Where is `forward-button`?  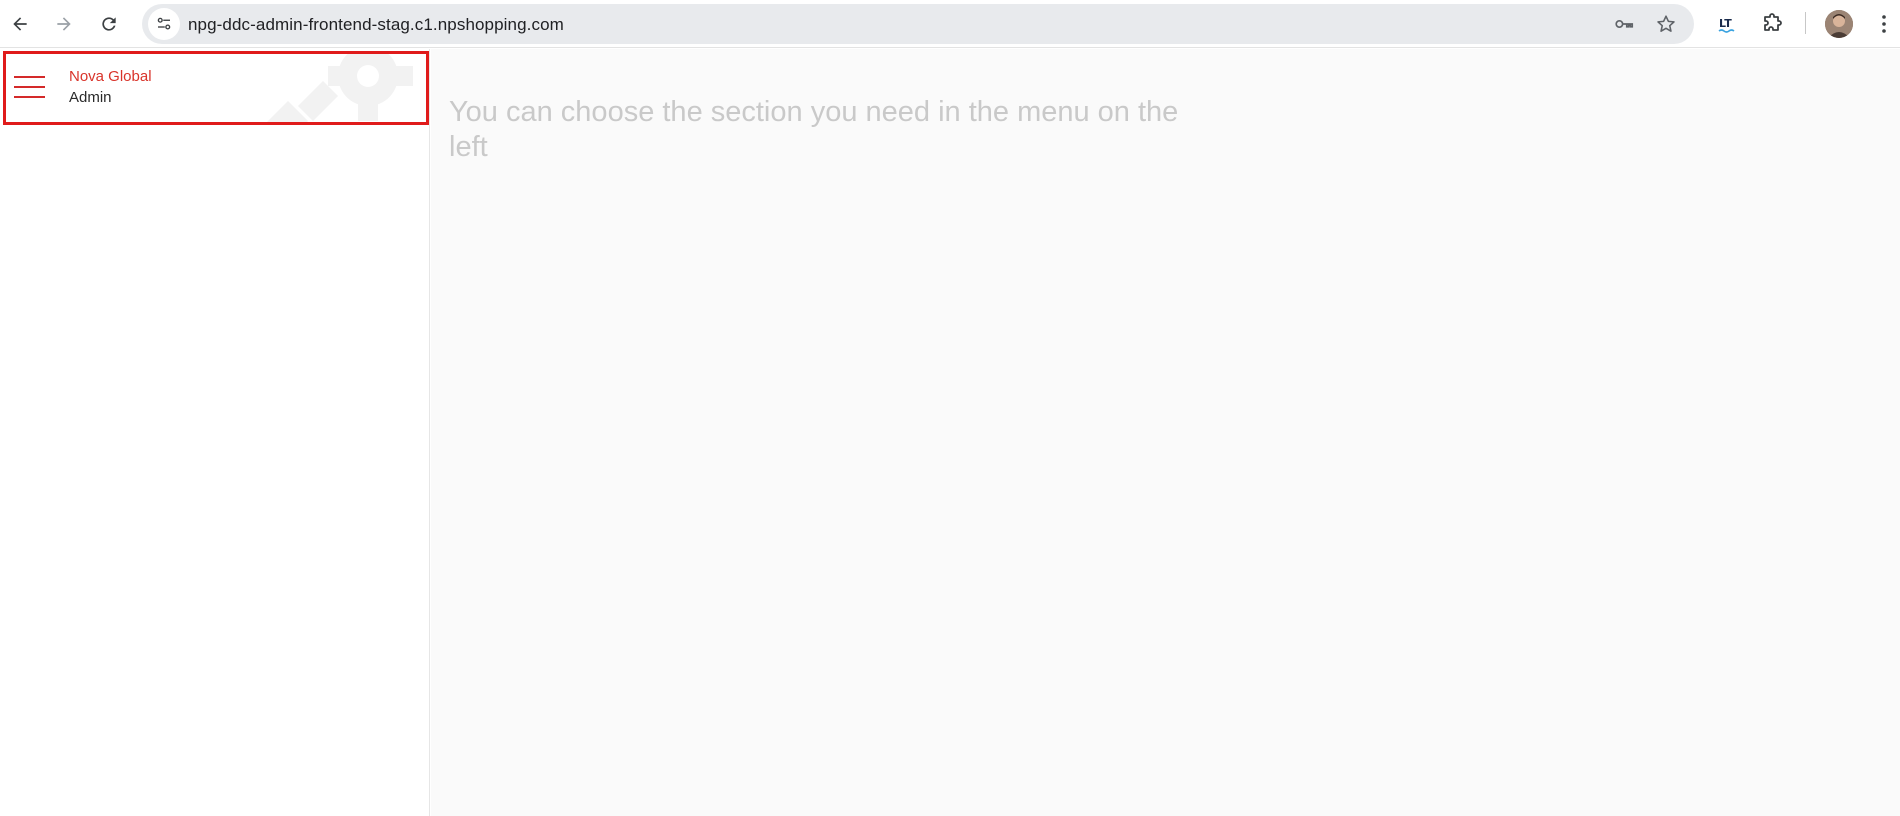
forward-button is located at coordinates (64, 24).